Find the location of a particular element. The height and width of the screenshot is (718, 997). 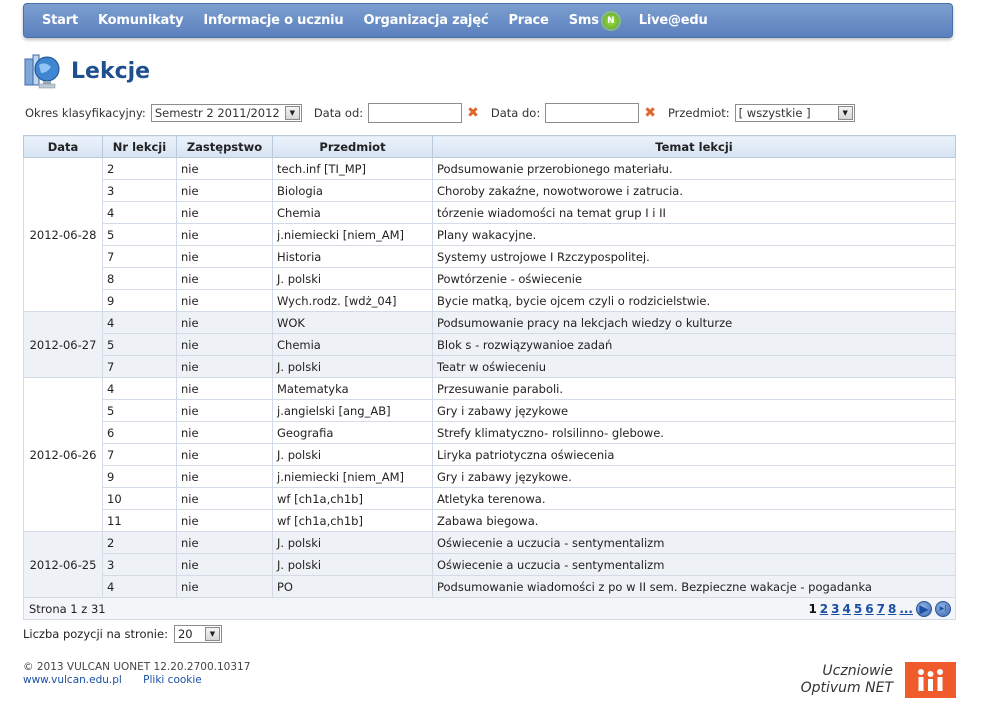

page-link: 8 is located at coordinates (892, 609).